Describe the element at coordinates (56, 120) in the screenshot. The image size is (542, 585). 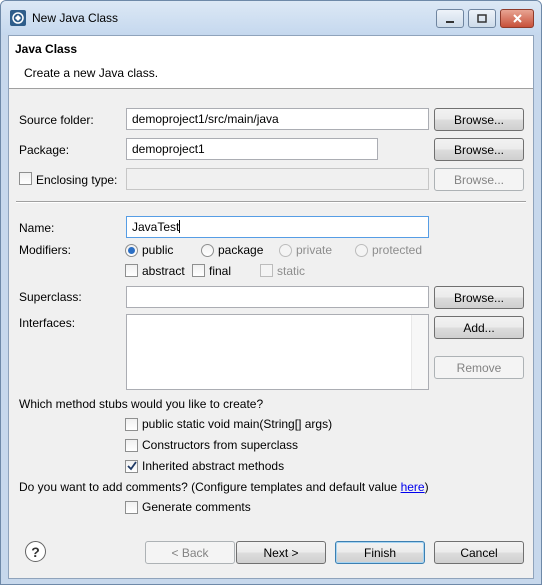
I see `source-folder-label: Source folder:` at that location.